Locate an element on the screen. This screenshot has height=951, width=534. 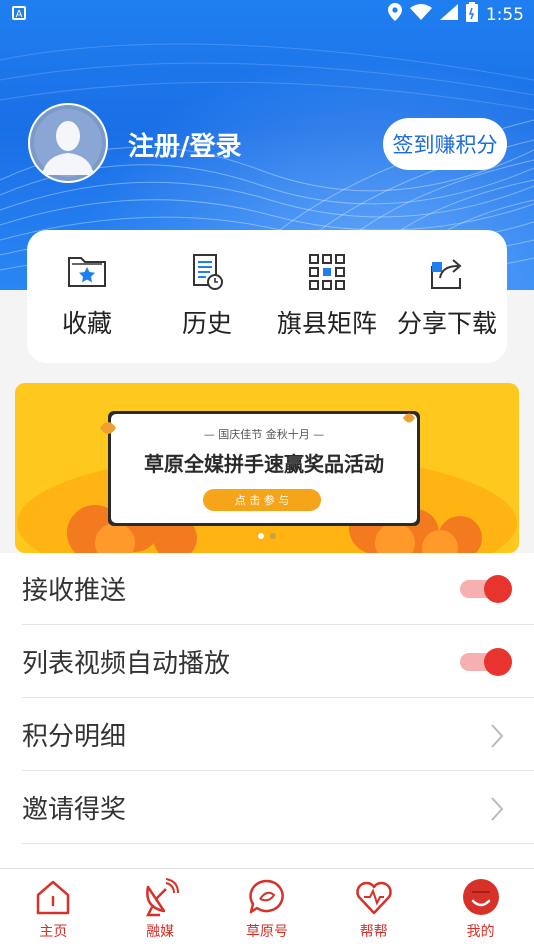
setting-label: 邀请得奖 is located at coordinates (74, 810).